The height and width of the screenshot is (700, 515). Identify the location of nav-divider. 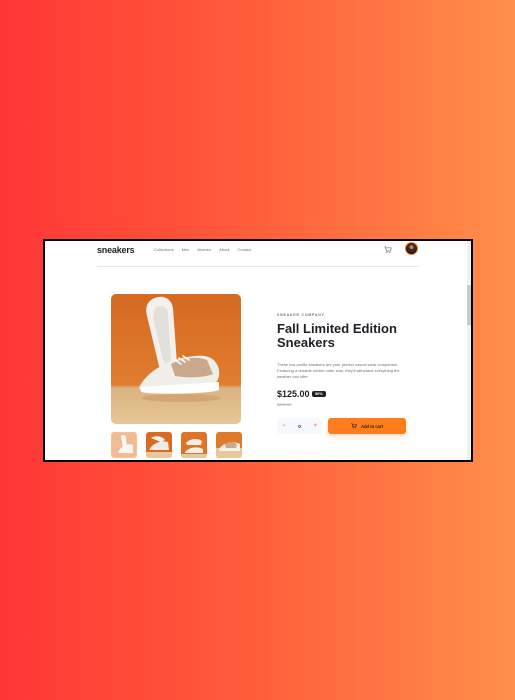
(258, 266).